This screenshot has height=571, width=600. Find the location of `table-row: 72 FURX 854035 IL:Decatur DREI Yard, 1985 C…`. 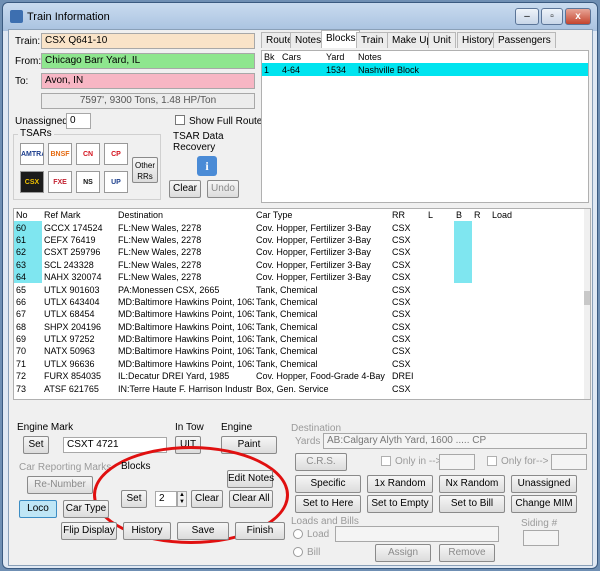

table-row: 72 FURX 854035 IL:Decatur DREI Yard, 1985 C… is located at coordinates (299, 376).